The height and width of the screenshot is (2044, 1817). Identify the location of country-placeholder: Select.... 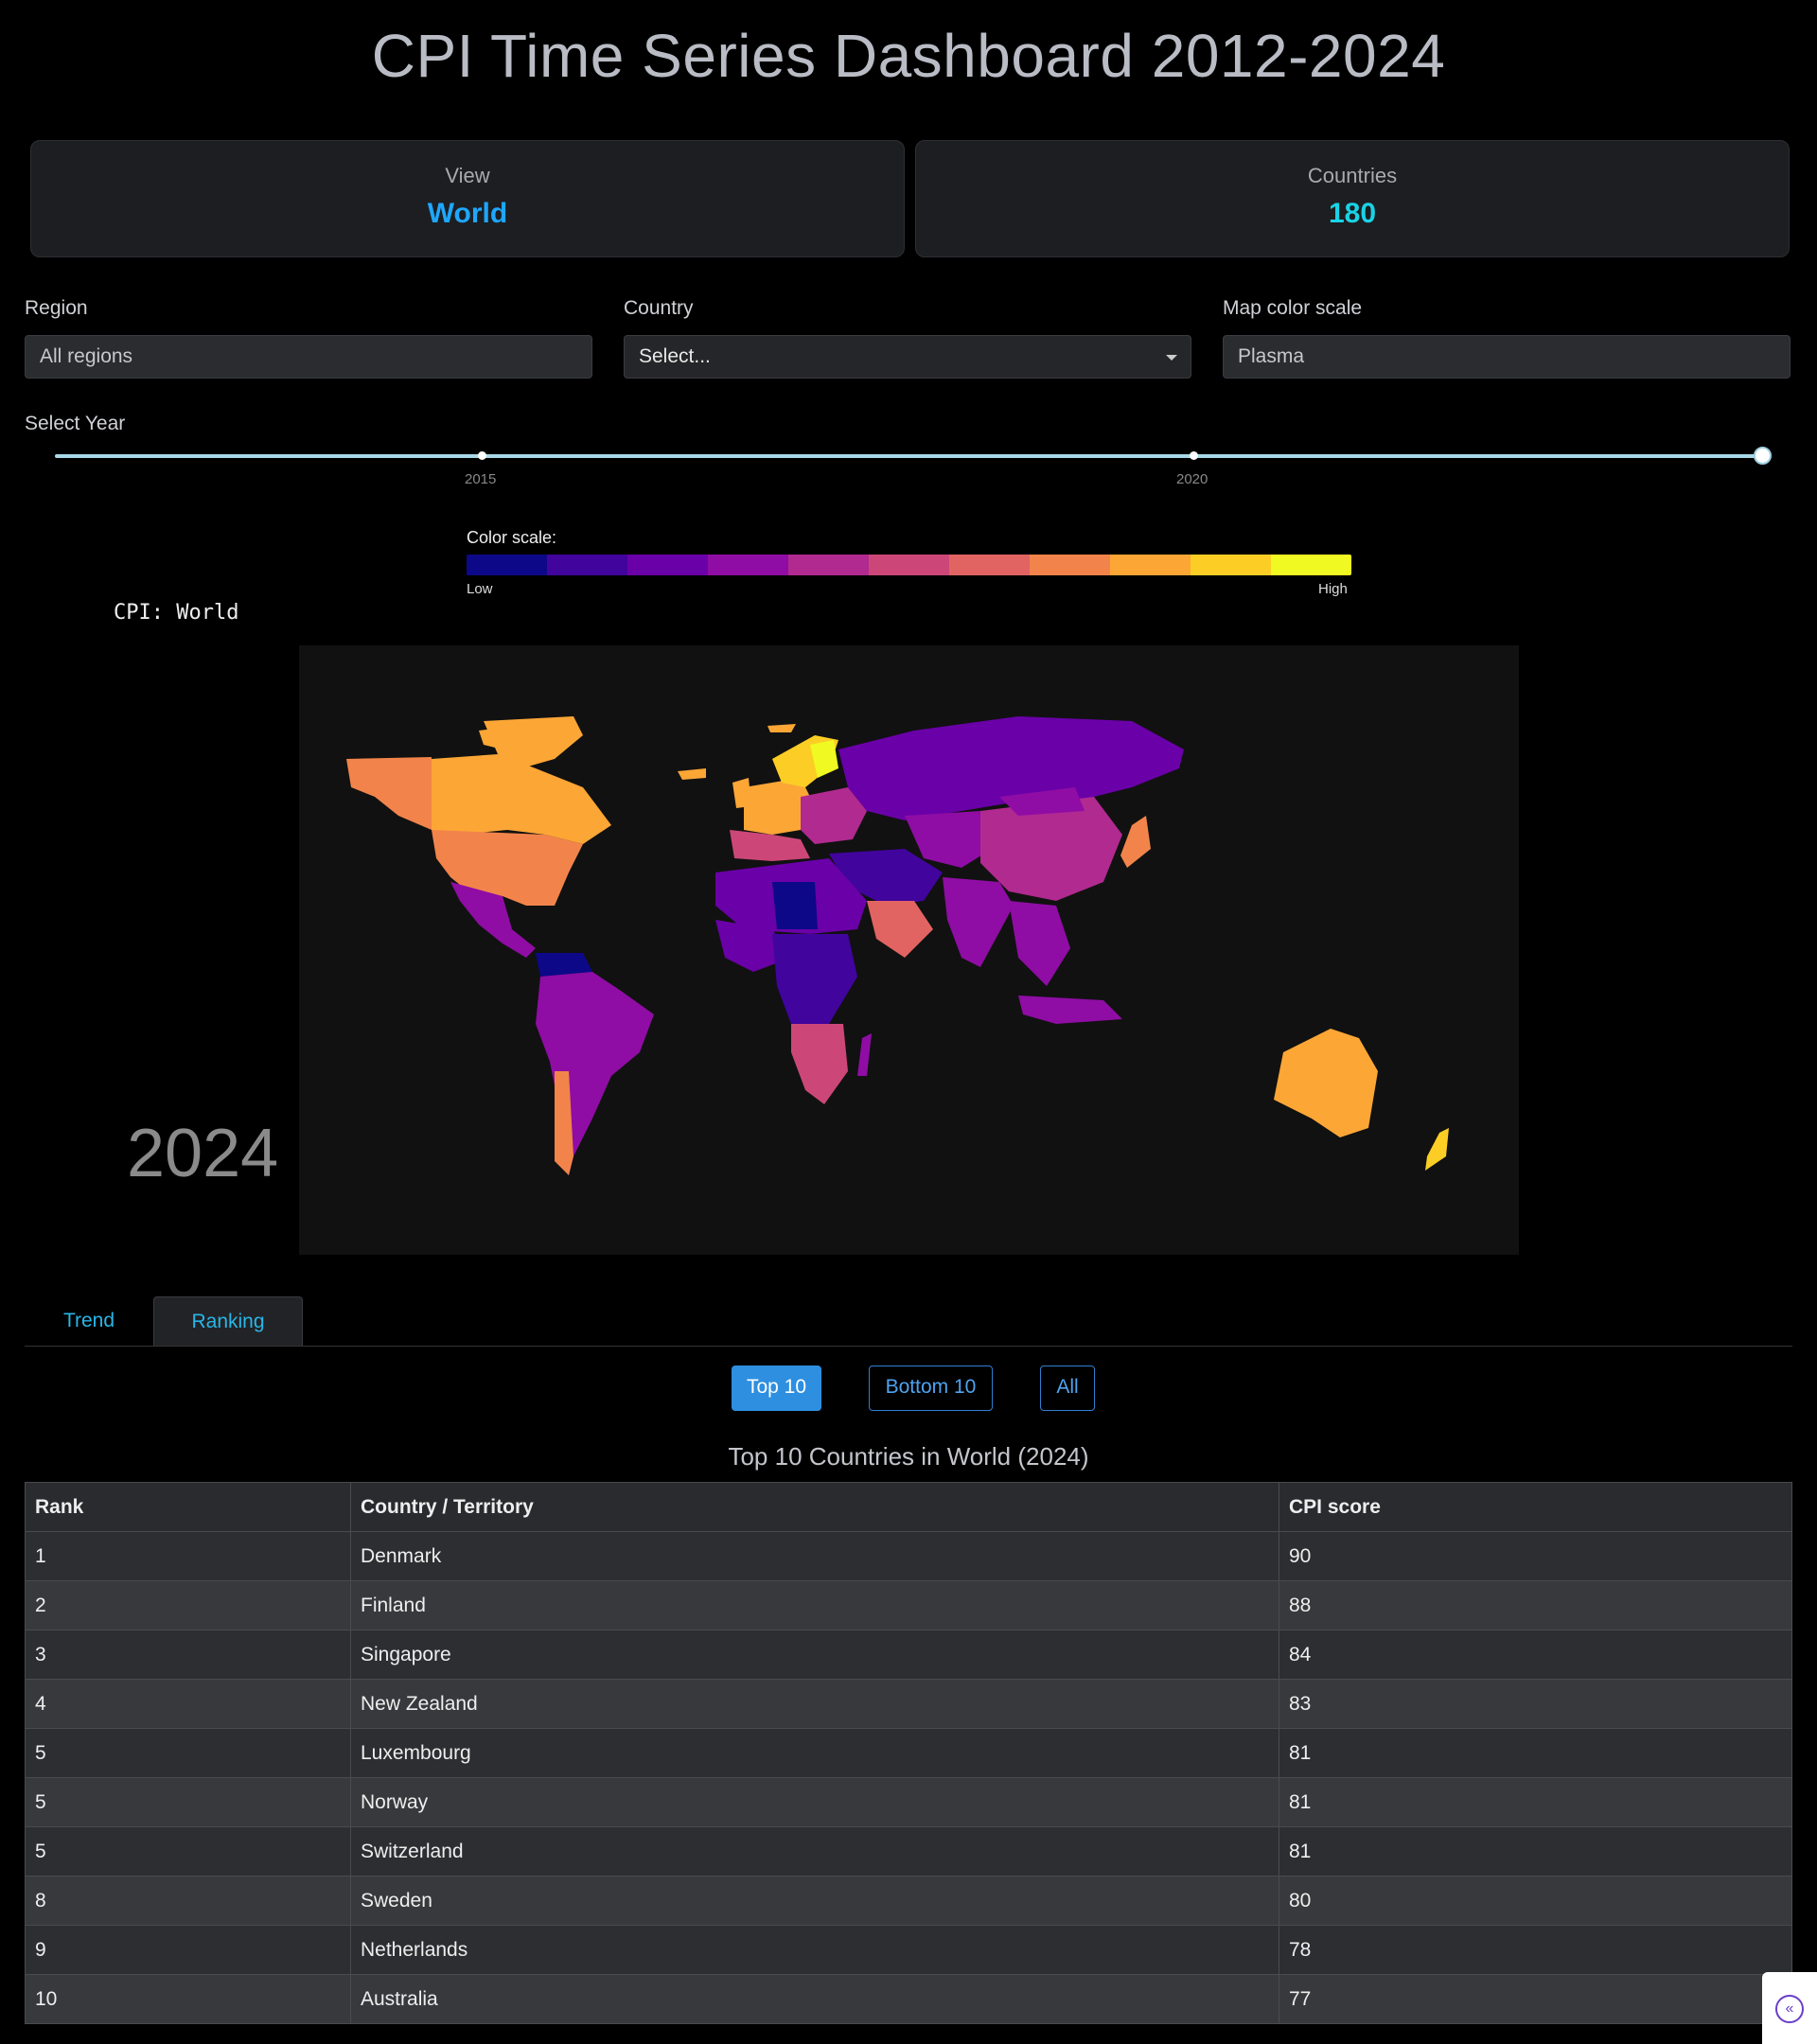
(675, 356).